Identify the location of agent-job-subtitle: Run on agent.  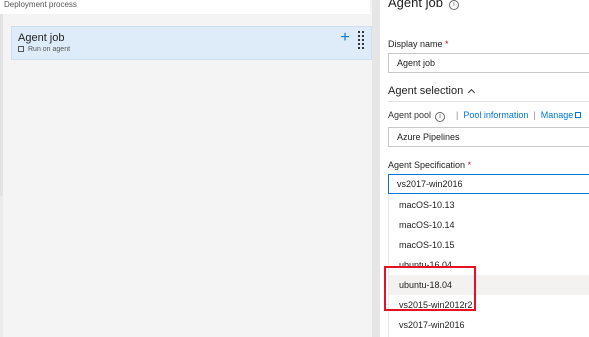
(44, 49).